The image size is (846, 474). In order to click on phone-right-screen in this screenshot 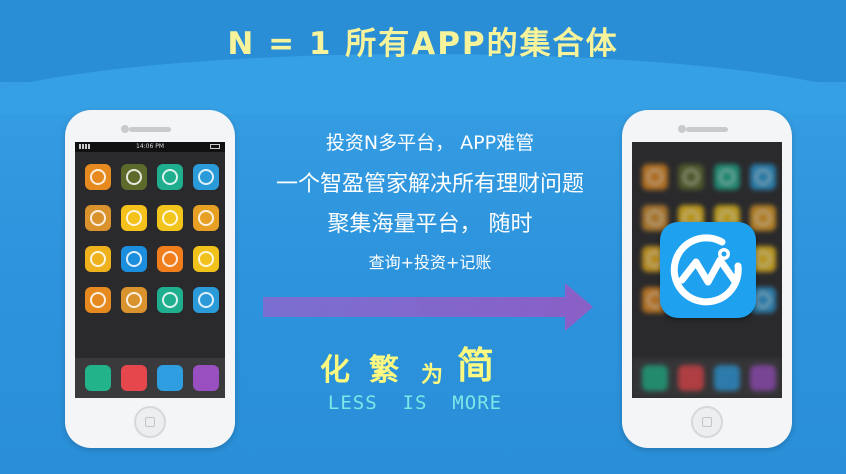, I will do `click(707, 270)`.